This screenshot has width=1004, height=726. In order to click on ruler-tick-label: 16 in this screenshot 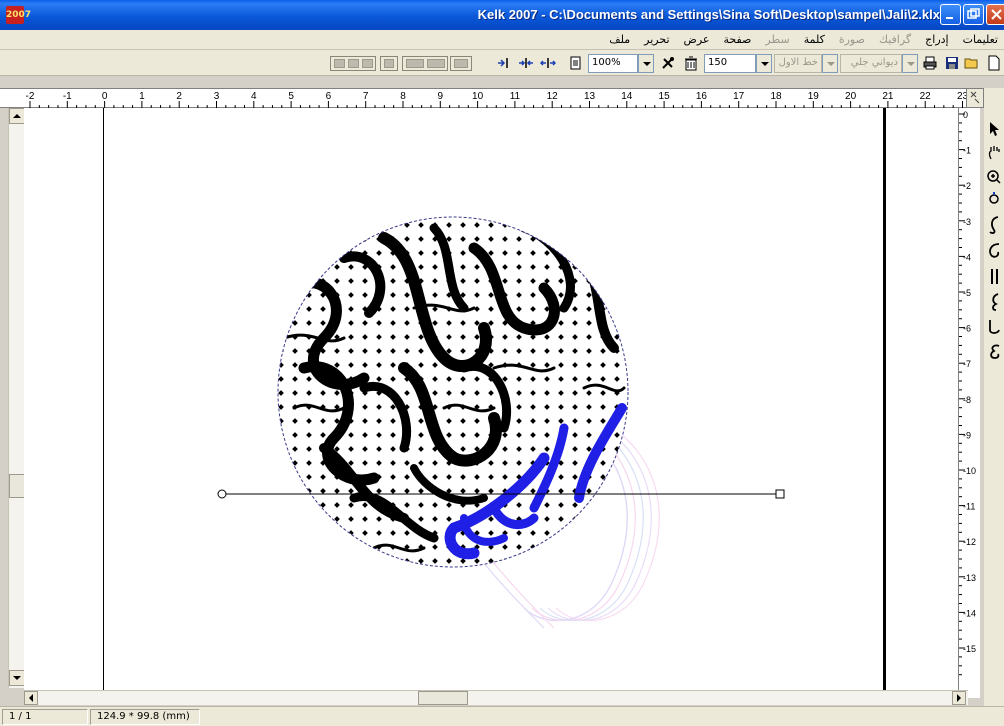, I will do `click(702, 96)`.